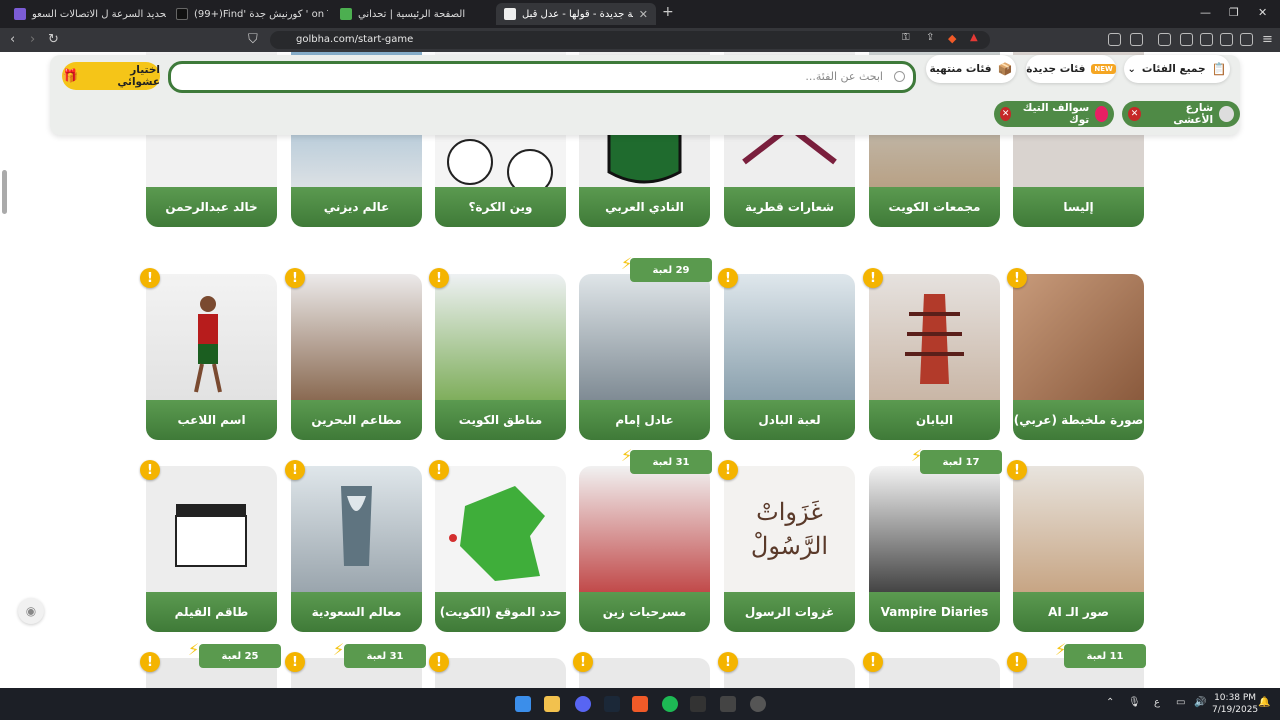 Image resolution: width=1280 pixels, height=720 pixels. Describe the element at coordinates (698, 704) in the screenshot. I see `next-app-icon` at that location.